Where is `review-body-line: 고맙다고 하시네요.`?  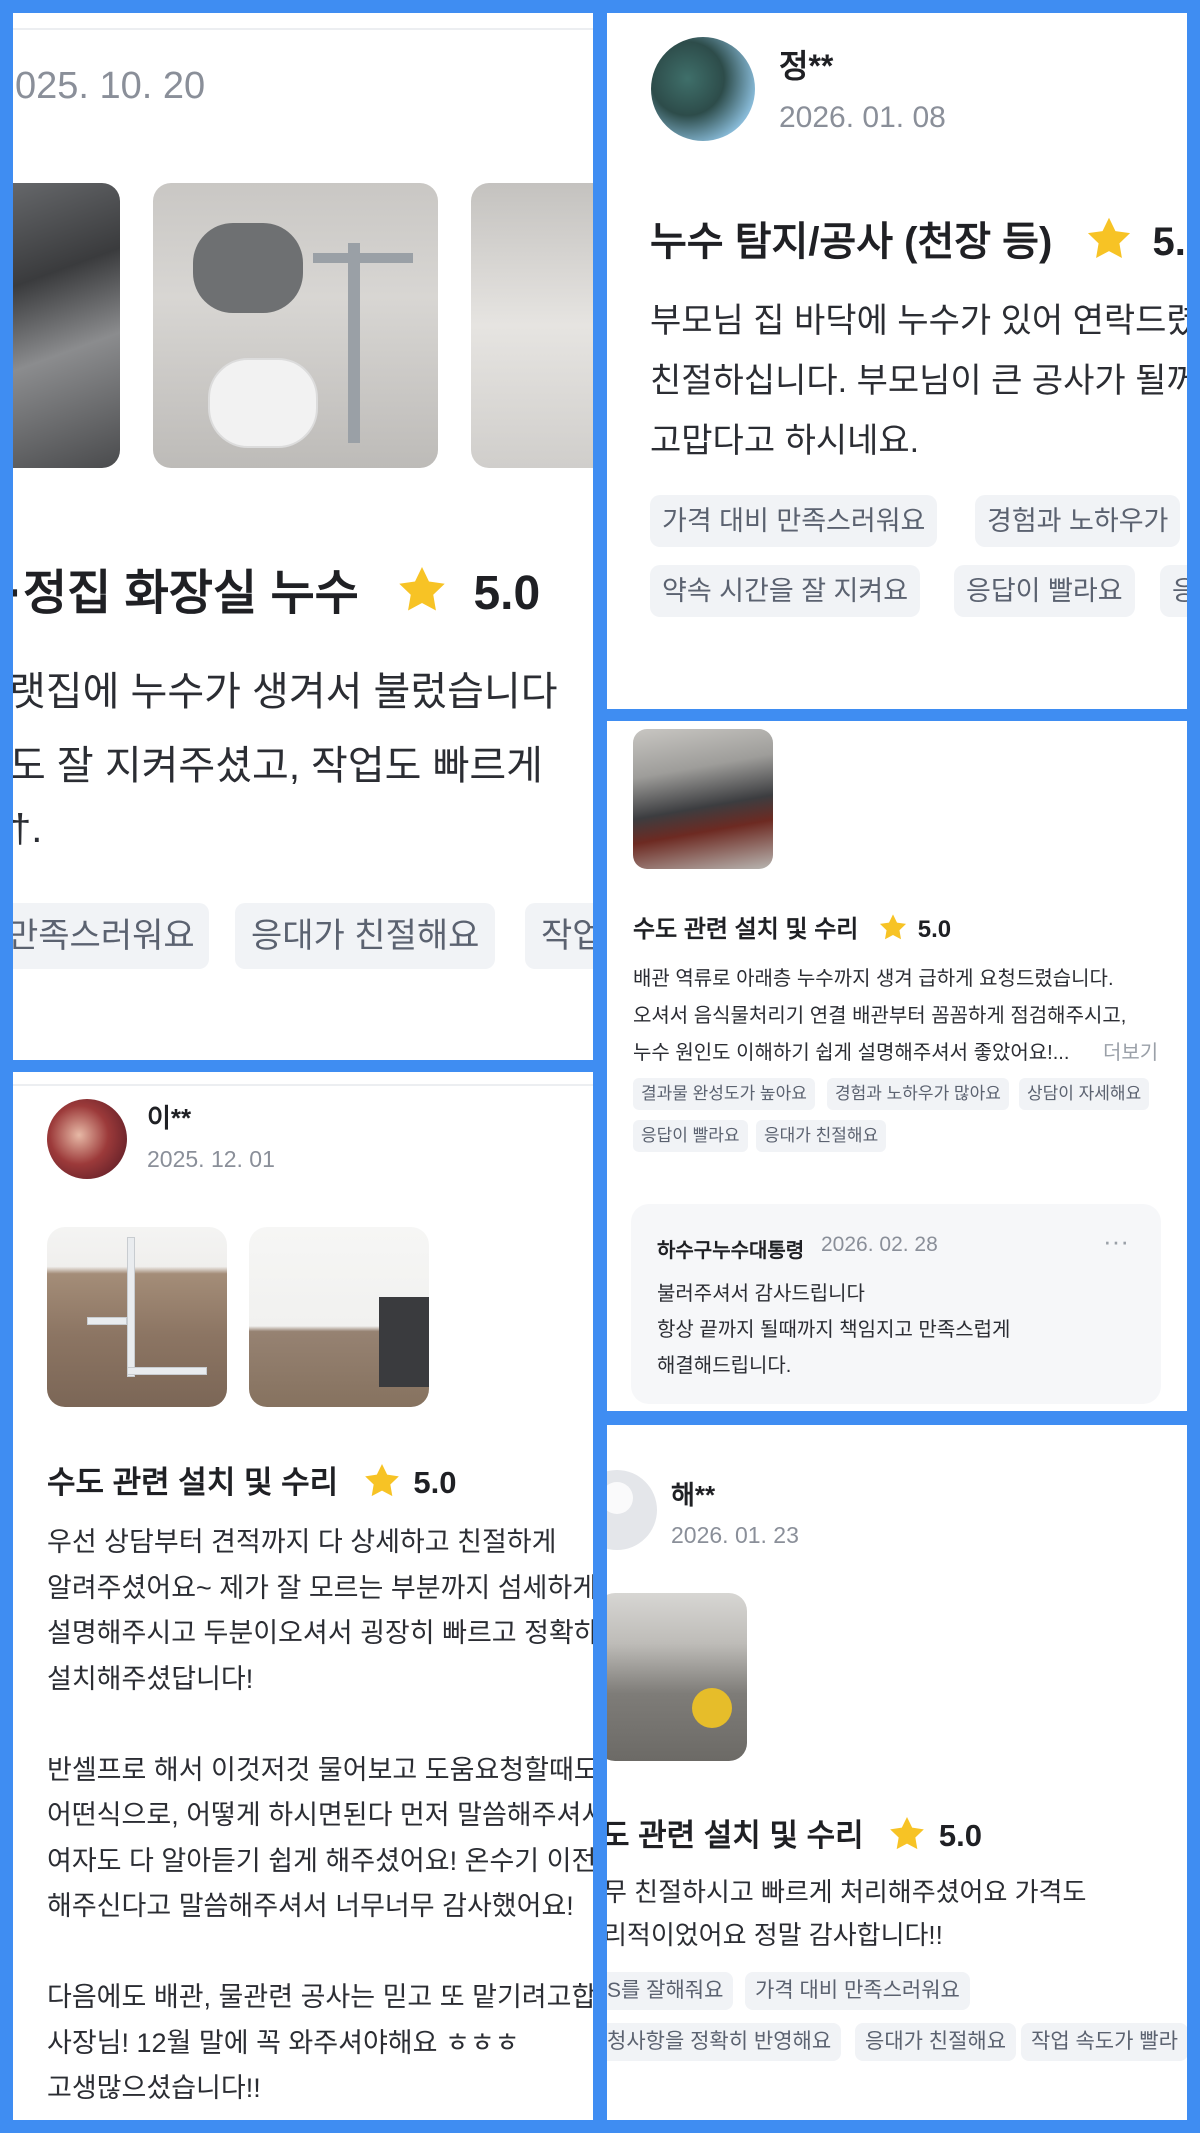
review-body-line: 고맙다고 하시네요. is located at coordinates (785, 441).